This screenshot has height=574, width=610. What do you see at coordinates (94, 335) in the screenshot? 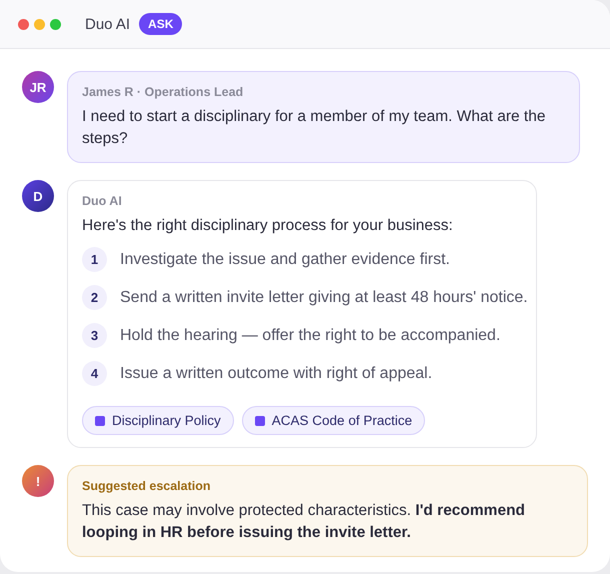
I see `step-number: 3` at bounding box center [94, 335].